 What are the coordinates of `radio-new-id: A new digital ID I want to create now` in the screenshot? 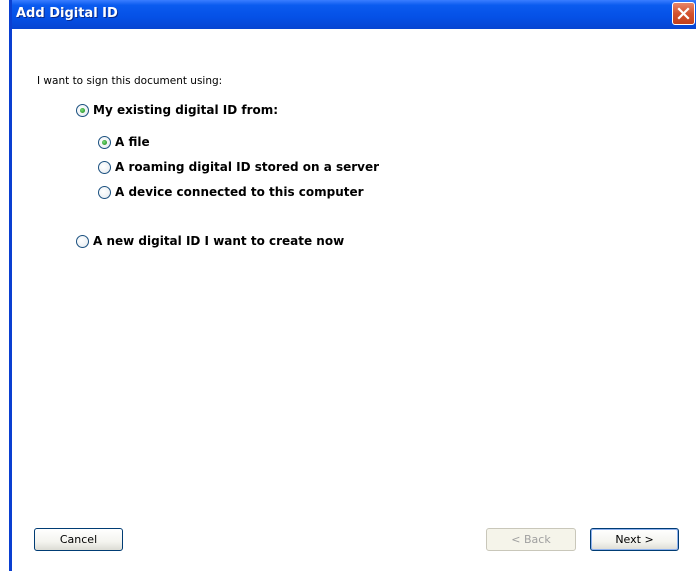 It's located at (210, 241).